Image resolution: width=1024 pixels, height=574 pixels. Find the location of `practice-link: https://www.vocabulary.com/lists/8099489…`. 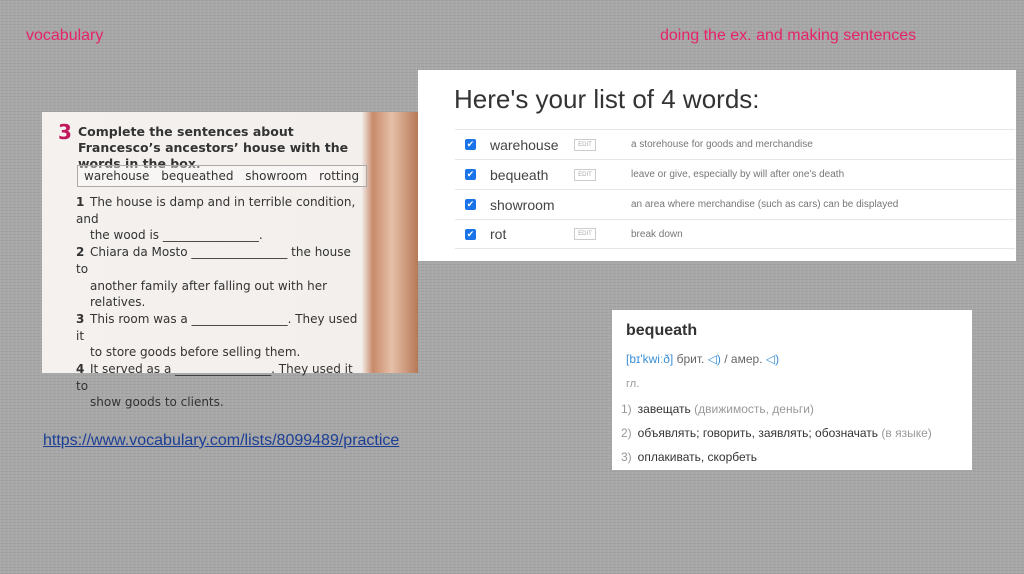

practice-link: https://www.vocabulary.com/lists/8099489… is located at coordinates (221, 441).